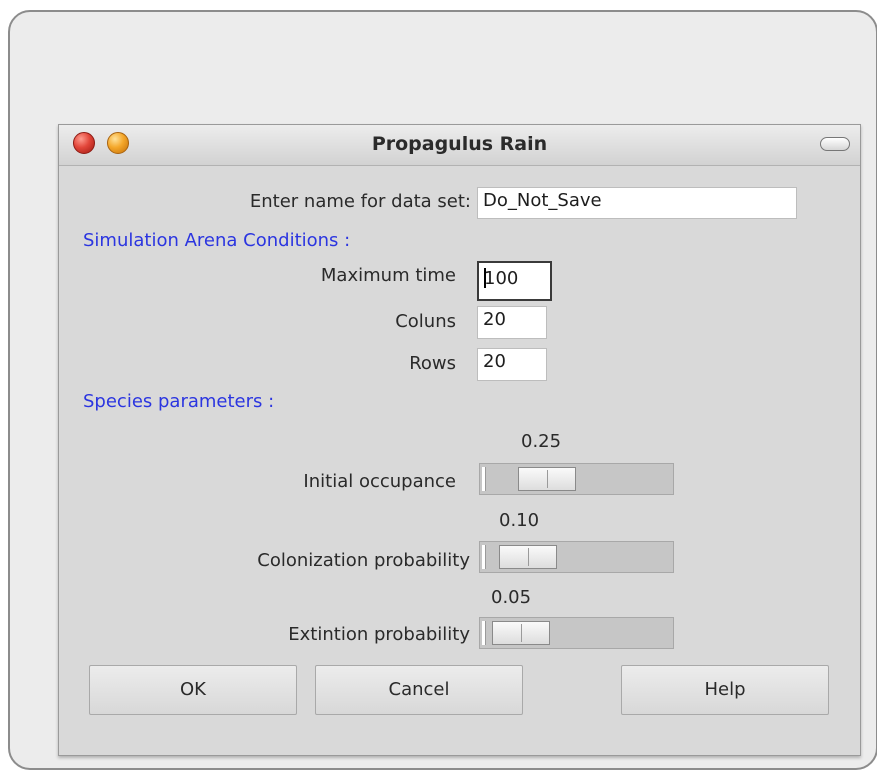 The height and width of the screenshot is (770, 877). What do you see at coordinates (512, 322) in the screenshot?
I see `columns-input: 20` at bounding box center [512, 322].